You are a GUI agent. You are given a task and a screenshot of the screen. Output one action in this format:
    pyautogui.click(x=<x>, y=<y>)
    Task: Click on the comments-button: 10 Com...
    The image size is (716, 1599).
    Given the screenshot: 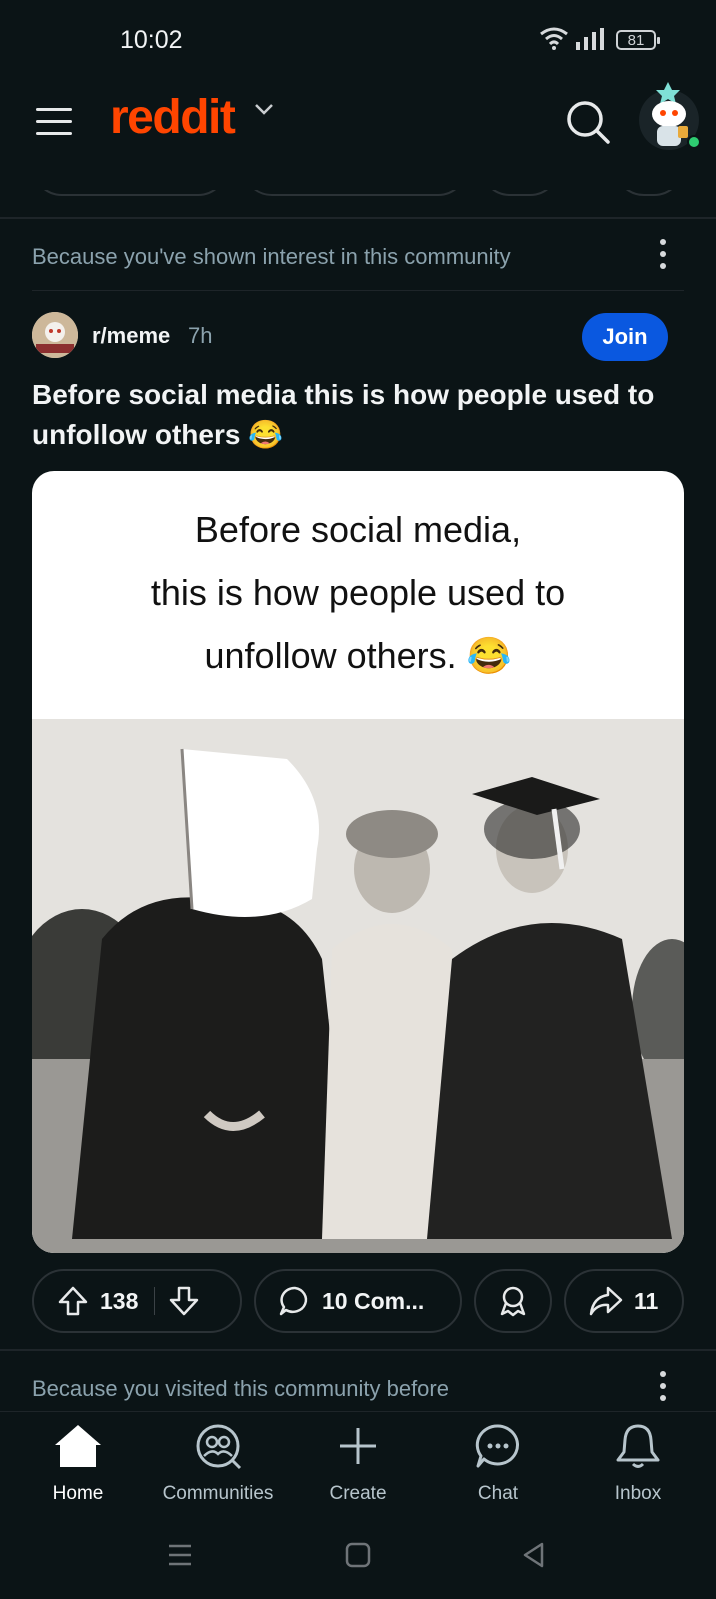 What is the action you would take?
    pyautogui.click(x=358, y=1301)
    